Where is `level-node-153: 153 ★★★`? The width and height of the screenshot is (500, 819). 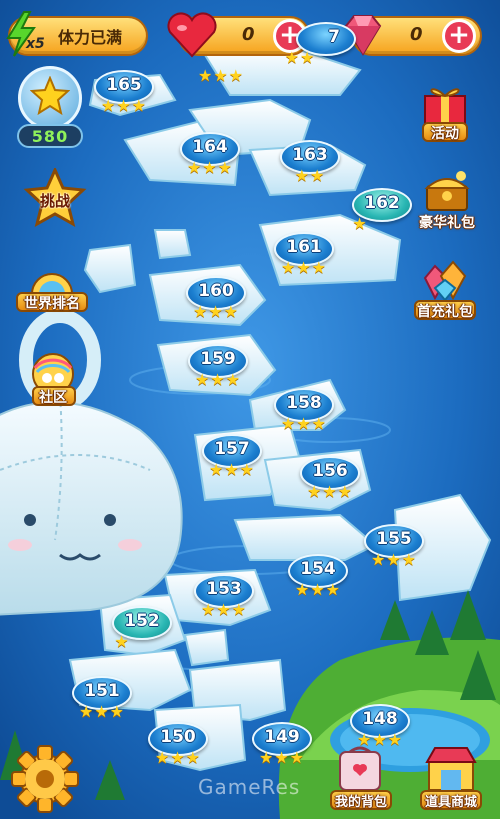
level-node-153: 153 ★★★ is located at coordinates (224, 597).